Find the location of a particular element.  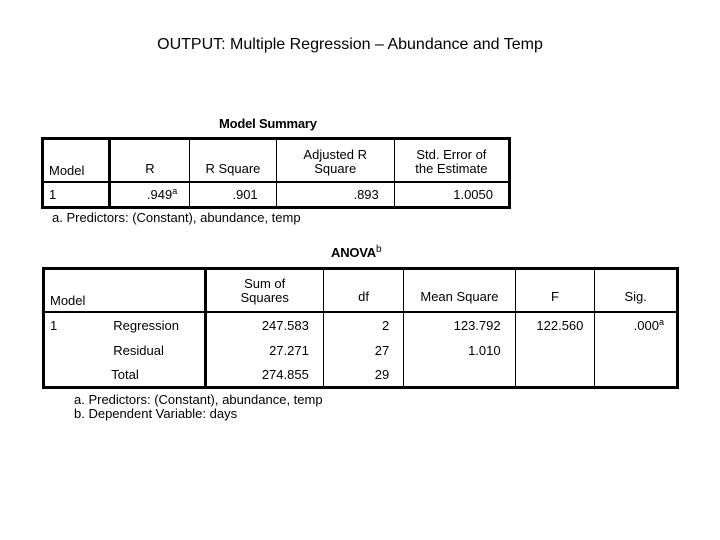

cell-sig: .000a is located at coordinates (636, 324).